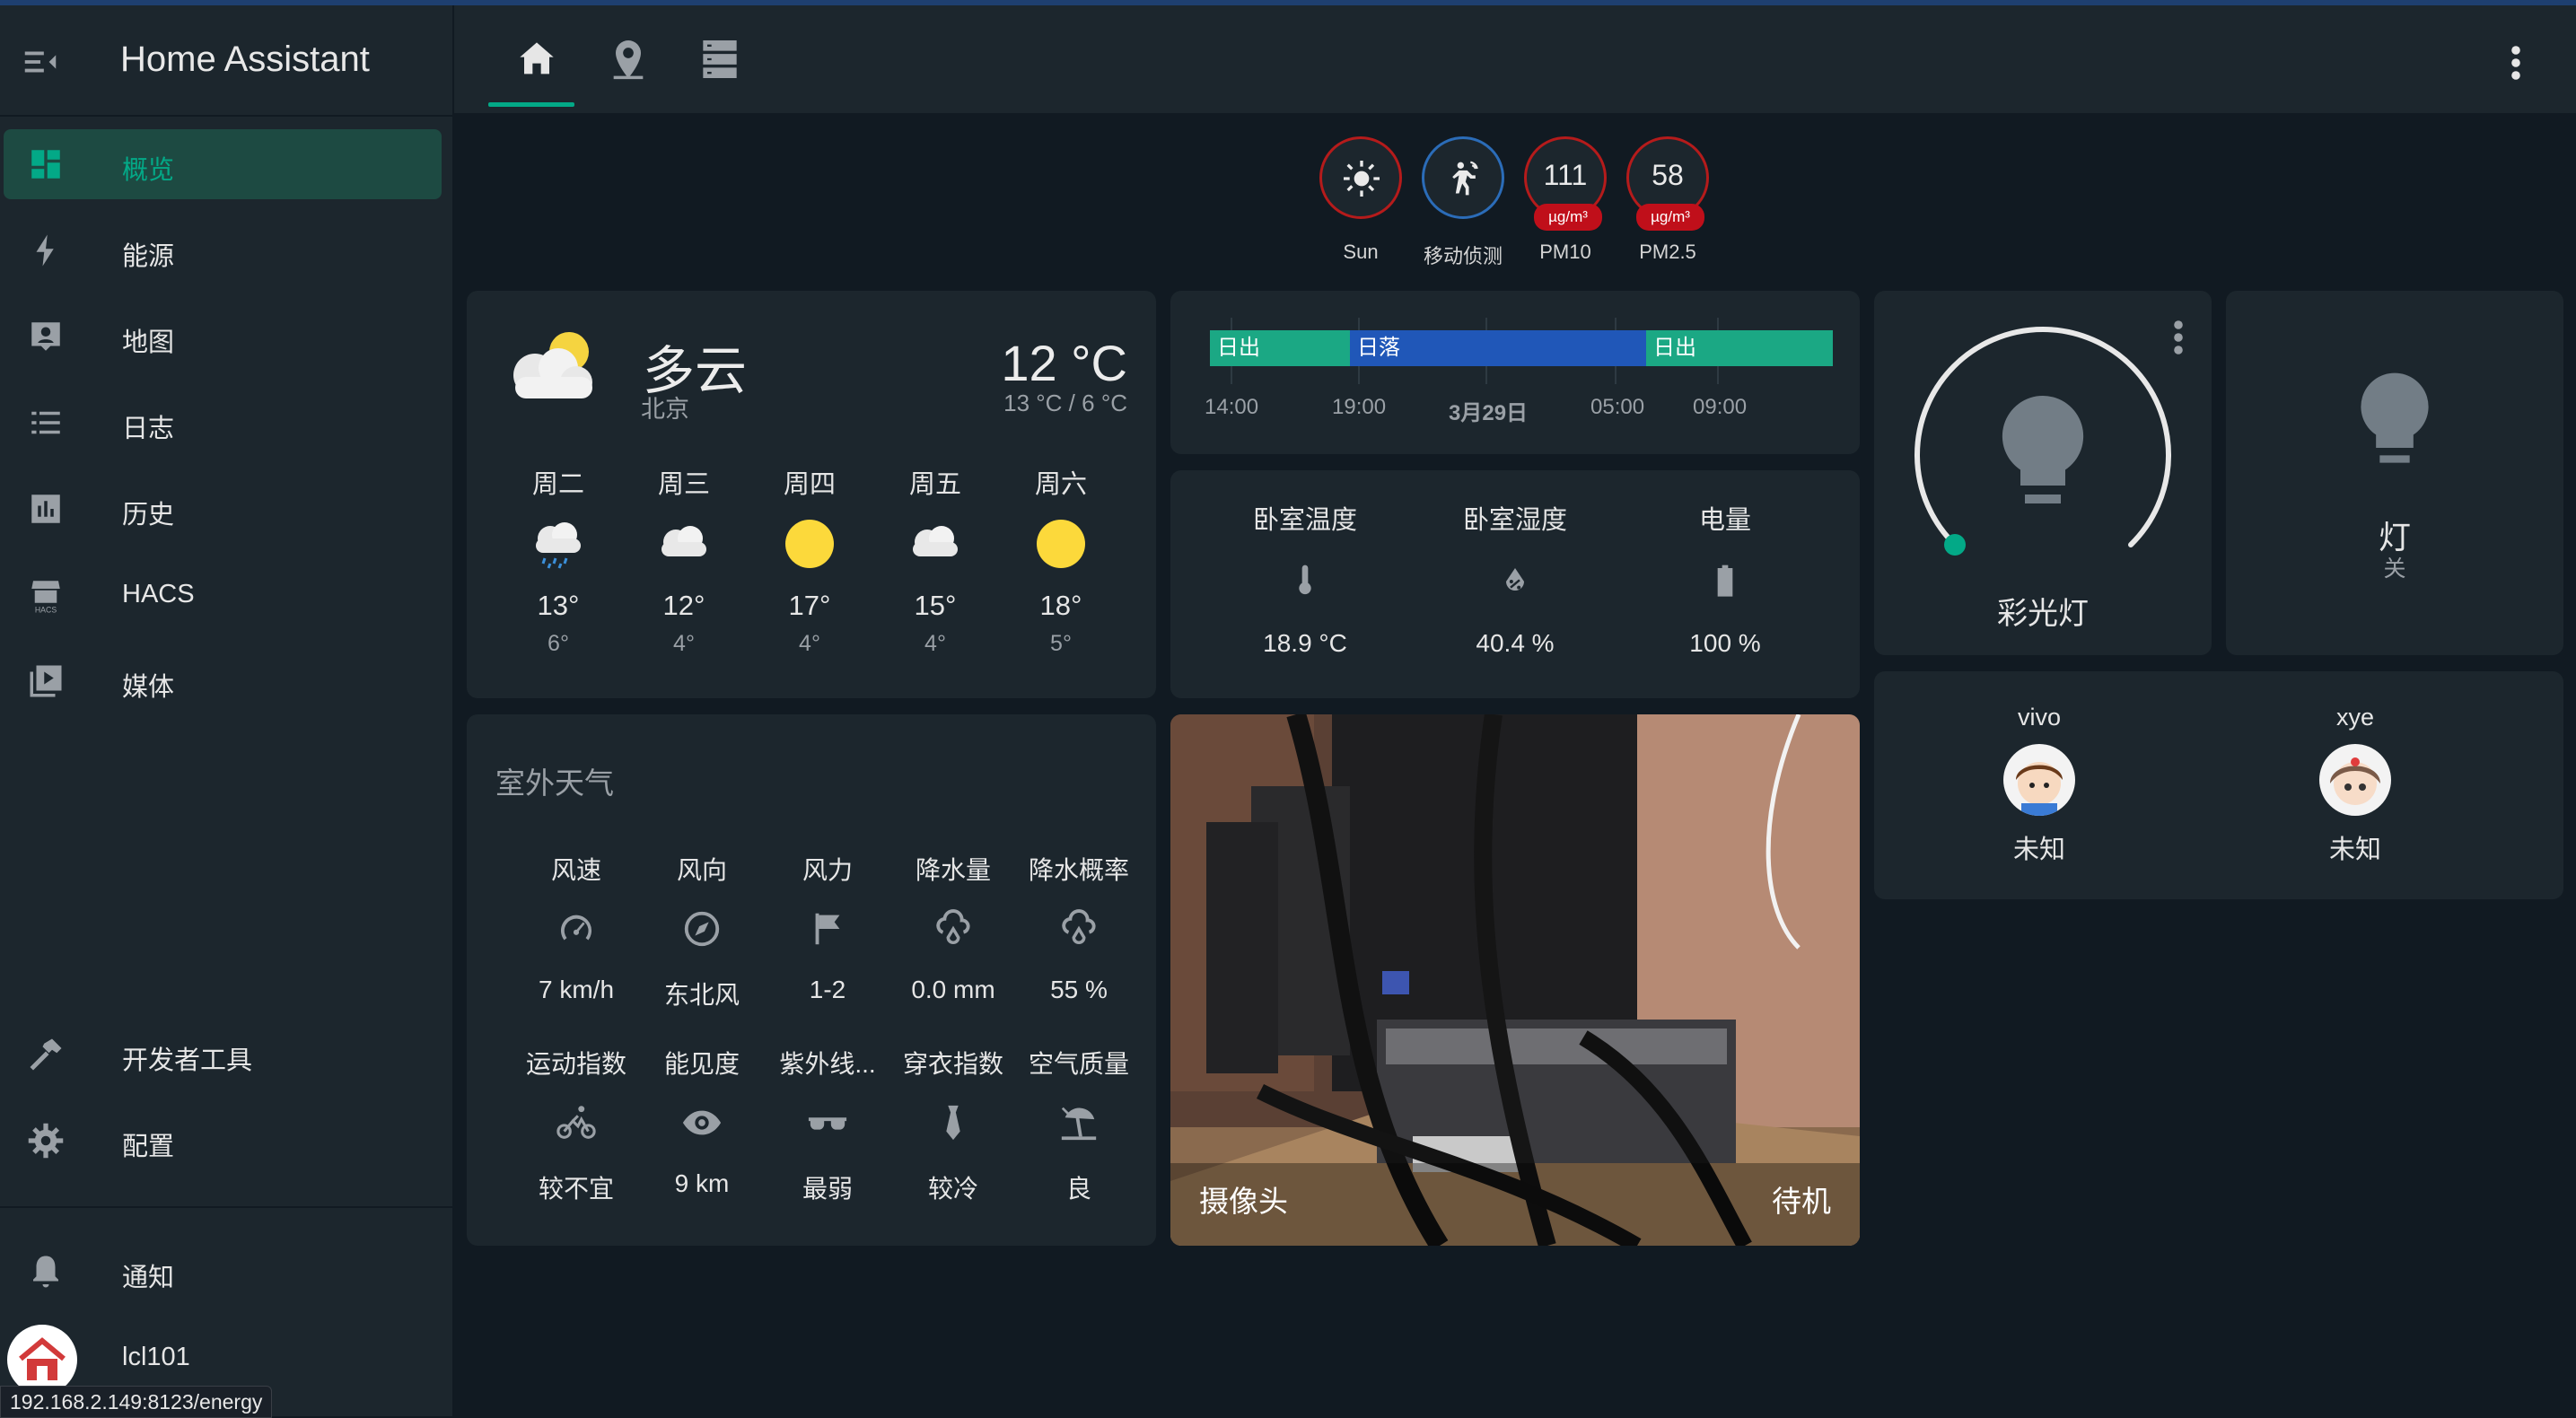 This screenshot has width=2576, height=1418. What do you see at coordinates (1065, 403) in the screenshot?
I see `weather-range: 13 °C / 6 °C` at bounding box center [1065, 403].